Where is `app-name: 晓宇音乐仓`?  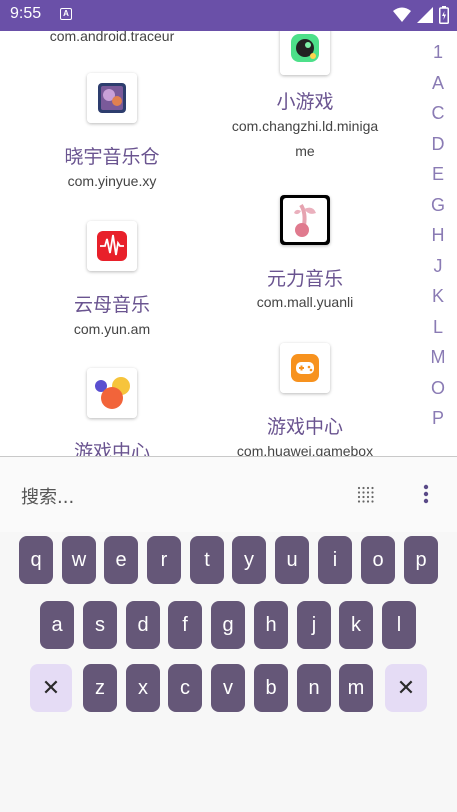 app-name: 晓宇音乐仓 is located at coordinates (112, 157).